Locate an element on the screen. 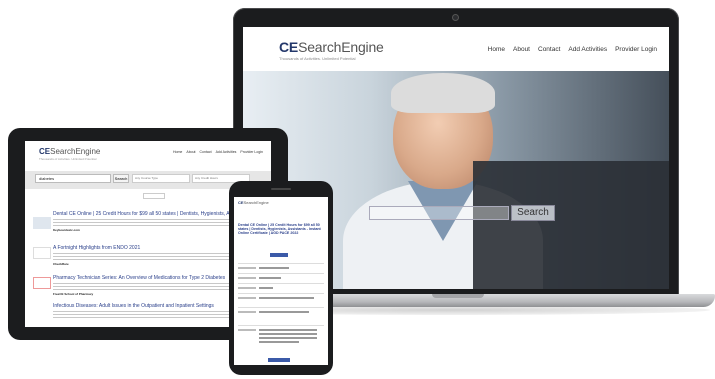  nav-home: Home is located at coordinates (496, 49).